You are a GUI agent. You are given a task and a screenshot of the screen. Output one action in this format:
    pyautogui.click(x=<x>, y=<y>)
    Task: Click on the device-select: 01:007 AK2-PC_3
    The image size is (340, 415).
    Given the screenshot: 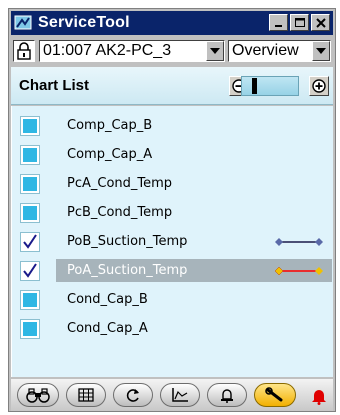 What is the action you would take?
    pyautogui.click(x=132, y=51)
    